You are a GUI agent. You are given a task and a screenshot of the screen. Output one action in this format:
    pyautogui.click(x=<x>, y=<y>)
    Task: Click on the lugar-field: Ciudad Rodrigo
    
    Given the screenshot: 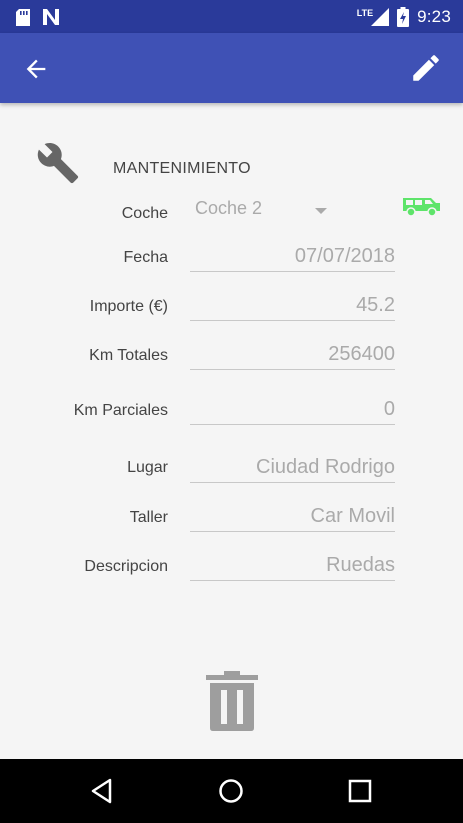 What is the action you would take?
    pyautogui.click(x=292, y=467)
    